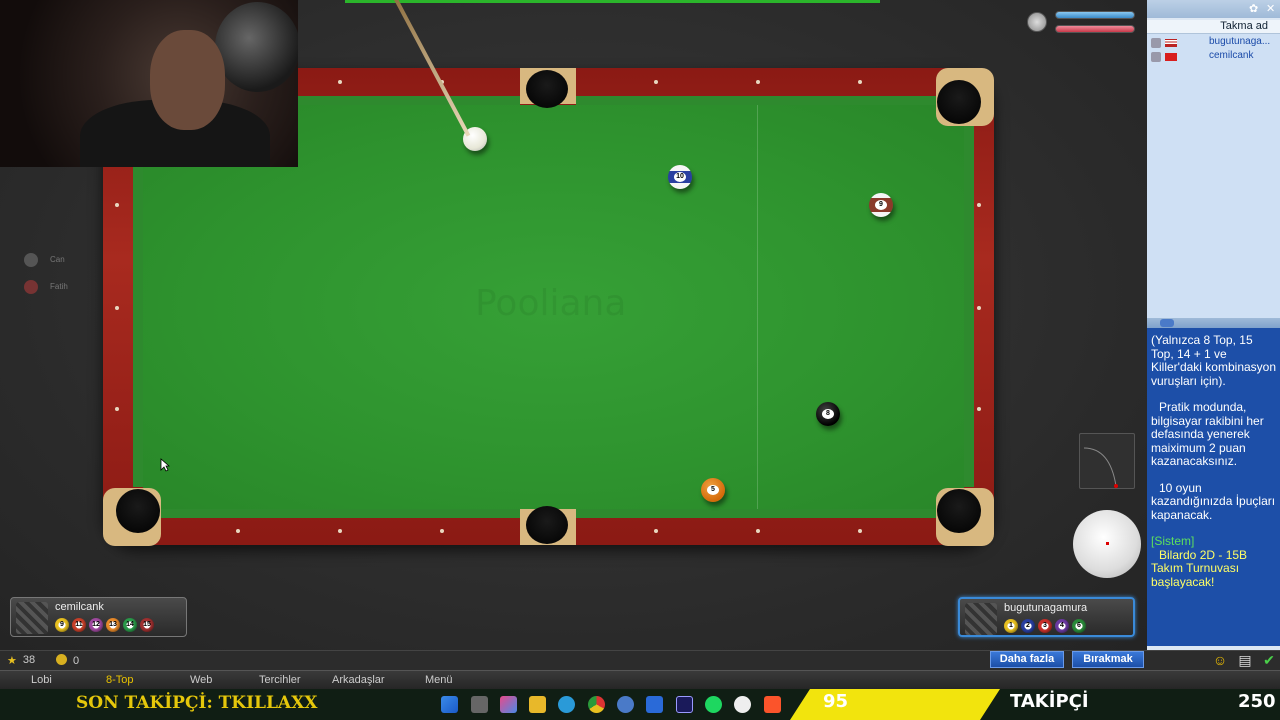 The width and height of the screenshot is (1280, 720). What do you see at coordinates (256, 47) in the screenshot?
I see `webcam-lamp` at bounding box center [256, 47].